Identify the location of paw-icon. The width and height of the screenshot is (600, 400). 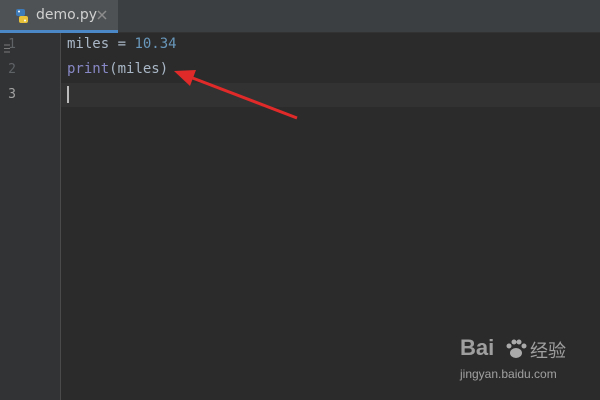
(516, 348).